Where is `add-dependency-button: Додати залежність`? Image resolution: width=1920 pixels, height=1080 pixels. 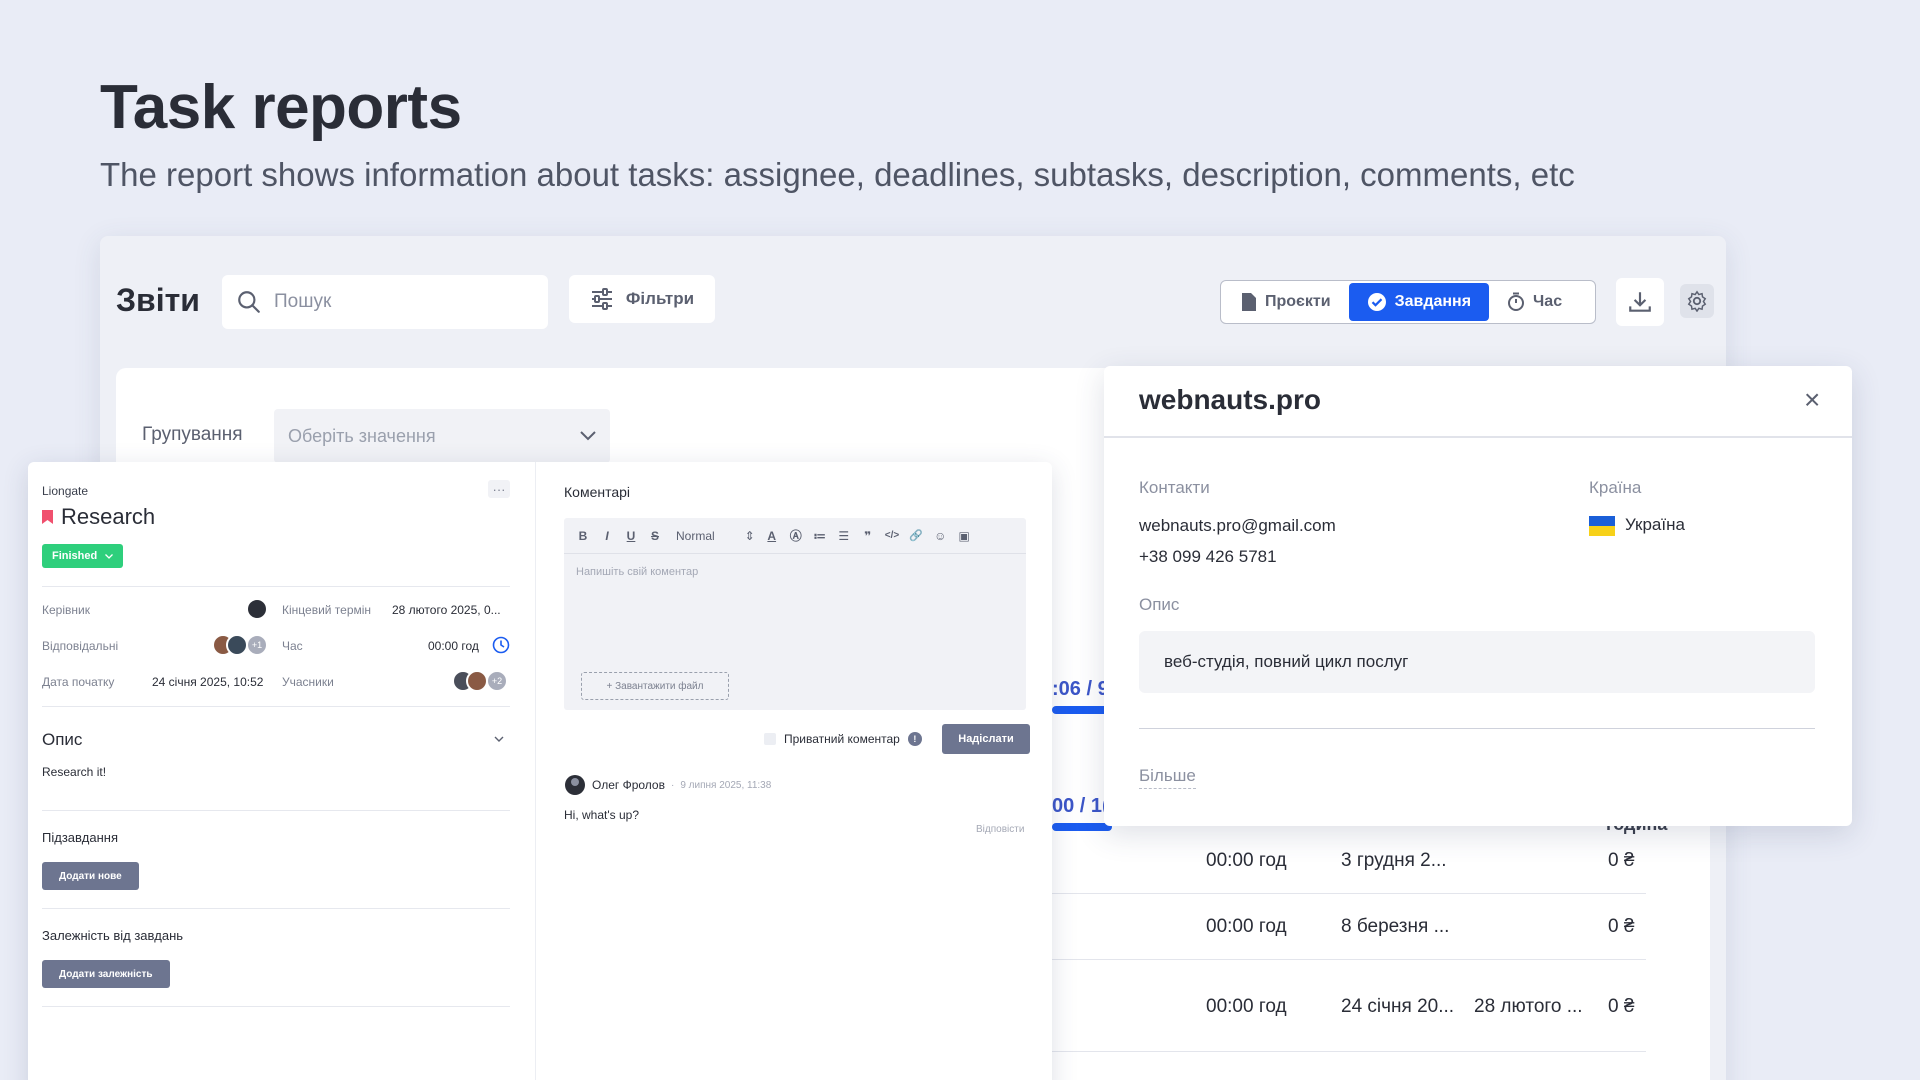 add-dependency-button: Додати залежність is located at coordinates (106, 974).